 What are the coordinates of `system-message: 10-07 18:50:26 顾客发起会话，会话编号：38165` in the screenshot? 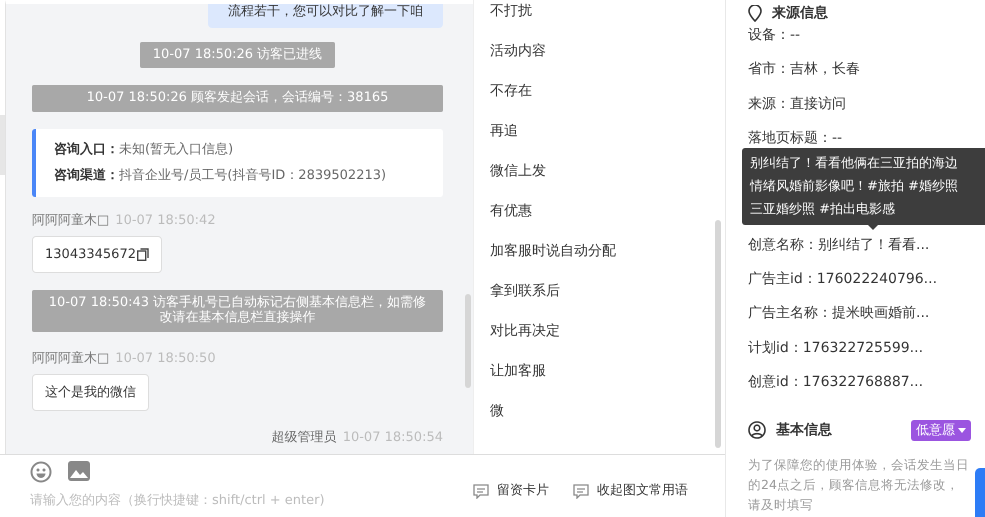 It's located at (237, 98).